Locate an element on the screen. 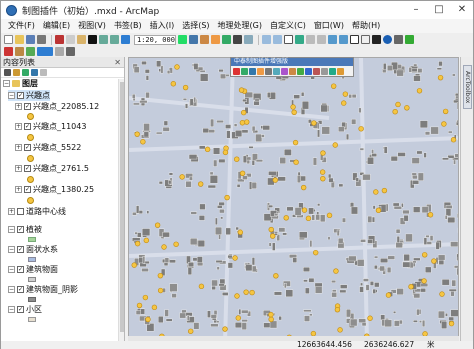 The height and width of the screenshot is (349, 474). python-icon is located at coordinates (237, 39).